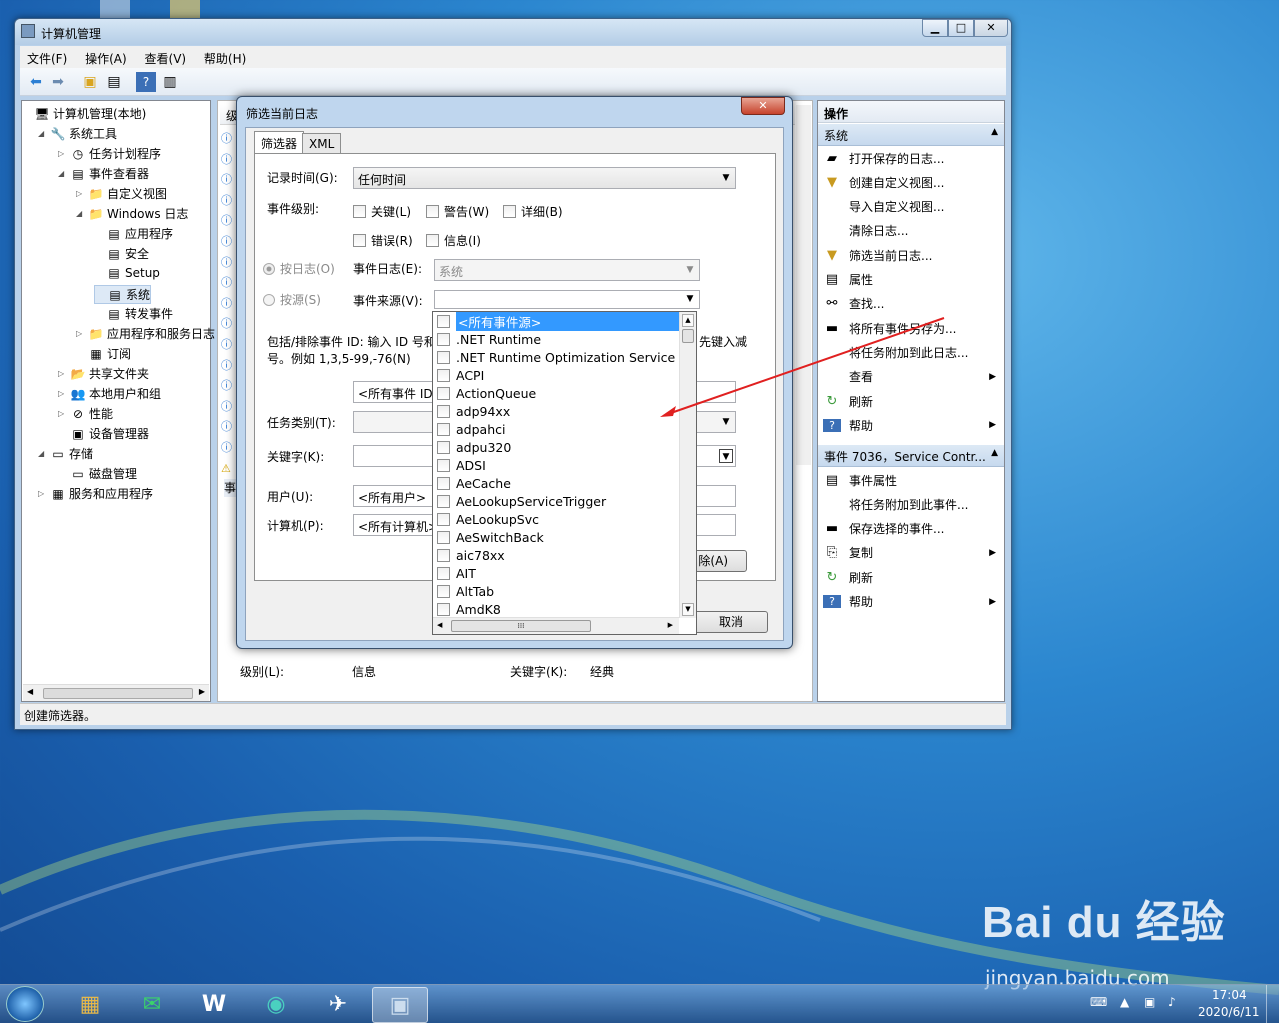 The image size is (1279, 1023). What do you see at coordinates (457, 211) in the screenshot?
I see `level-warning-checkbox: 警告(W)` at bounding box center [457, 211].